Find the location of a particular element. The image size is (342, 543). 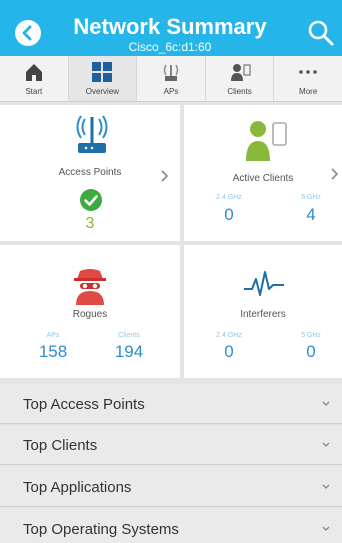

tab-label: More is located at coordinates (308, 91).